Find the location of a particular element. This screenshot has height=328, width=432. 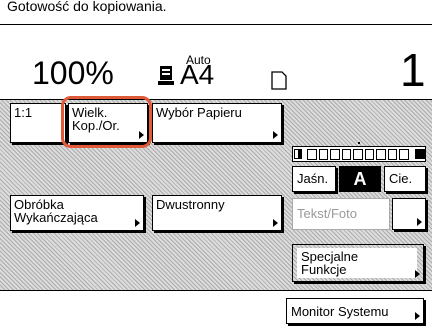

finishing-button: Obróbka Wykańczająca is located at coordinates (77, 213).